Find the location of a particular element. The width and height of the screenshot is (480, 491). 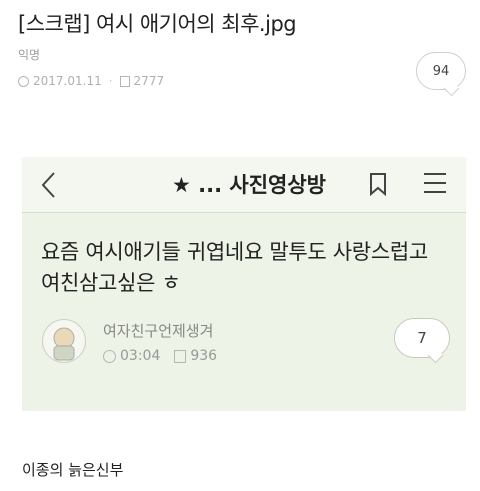

screenshot-comment-count: 7 is located at coordinates (422, 338).